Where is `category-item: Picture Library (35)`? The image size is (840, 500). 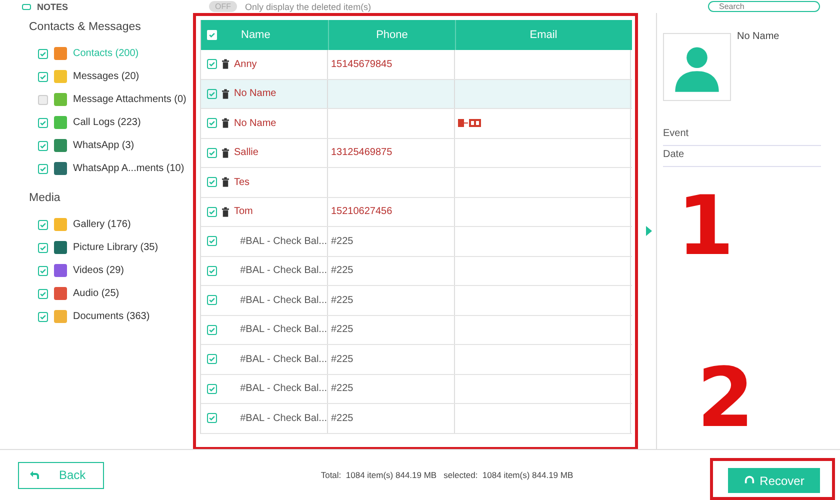 category-item: Picture Library (35) is located at coordinates (115, 247).